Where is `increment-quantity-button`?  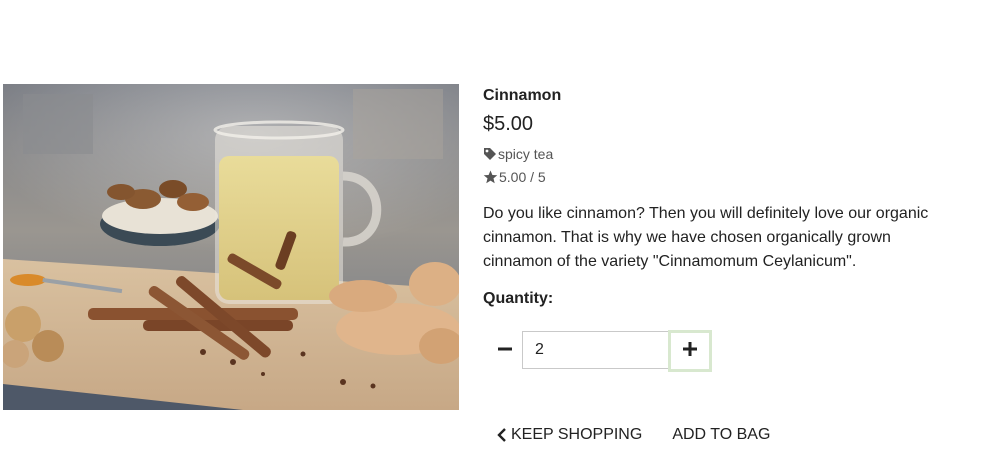 increment-quantity-button is located at coordinates (690, 351).